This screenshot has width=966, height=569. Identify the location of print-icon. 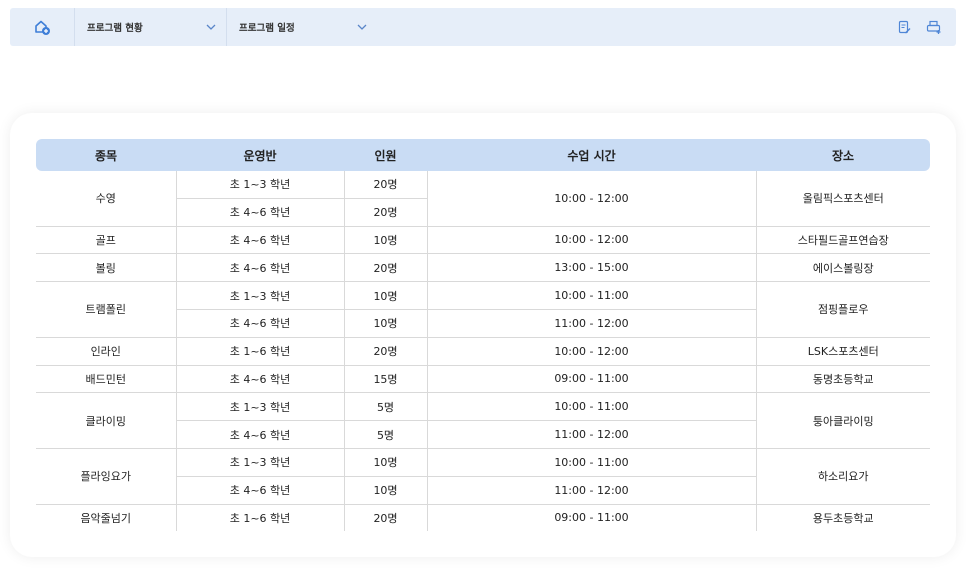
(933, 27).